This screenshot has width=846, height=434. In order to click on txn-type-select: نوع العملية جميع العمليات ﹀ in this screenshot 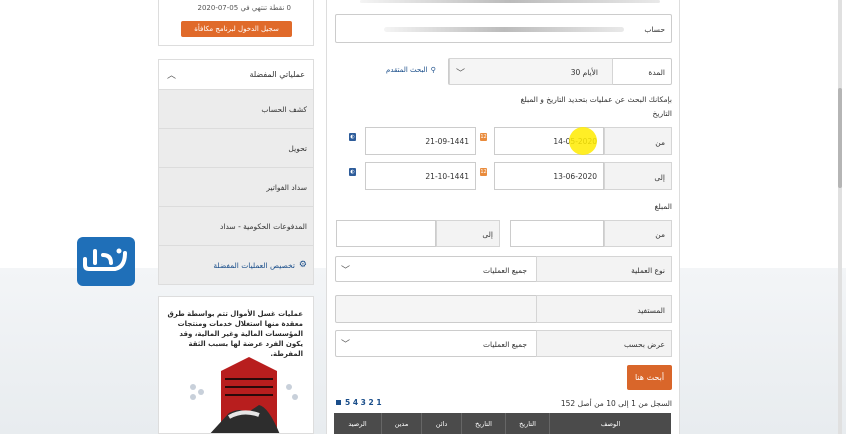, I will do `click(503, 269)`.